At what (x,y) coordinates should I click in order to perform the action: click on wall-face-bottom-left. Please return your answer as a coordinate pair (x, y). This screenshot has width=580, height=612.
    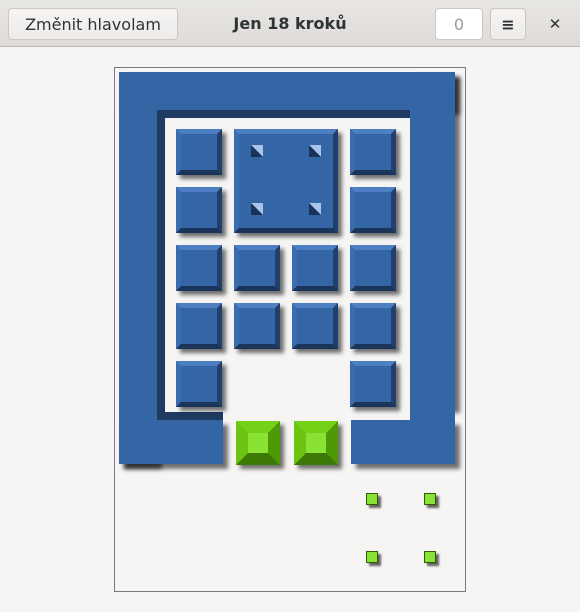
    Looking at the image, I should click on (171, 442).